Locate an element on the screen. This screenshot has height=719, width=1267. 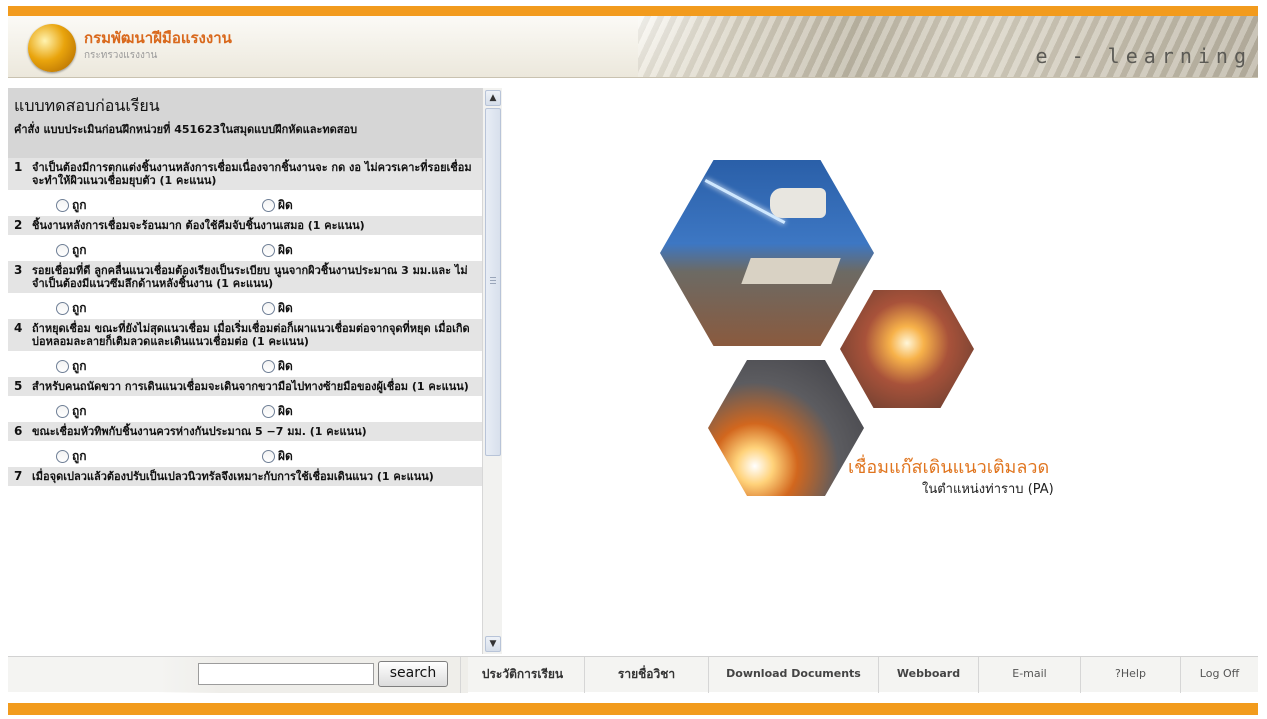
top-accent-bar is located at coordinates (633, 11).